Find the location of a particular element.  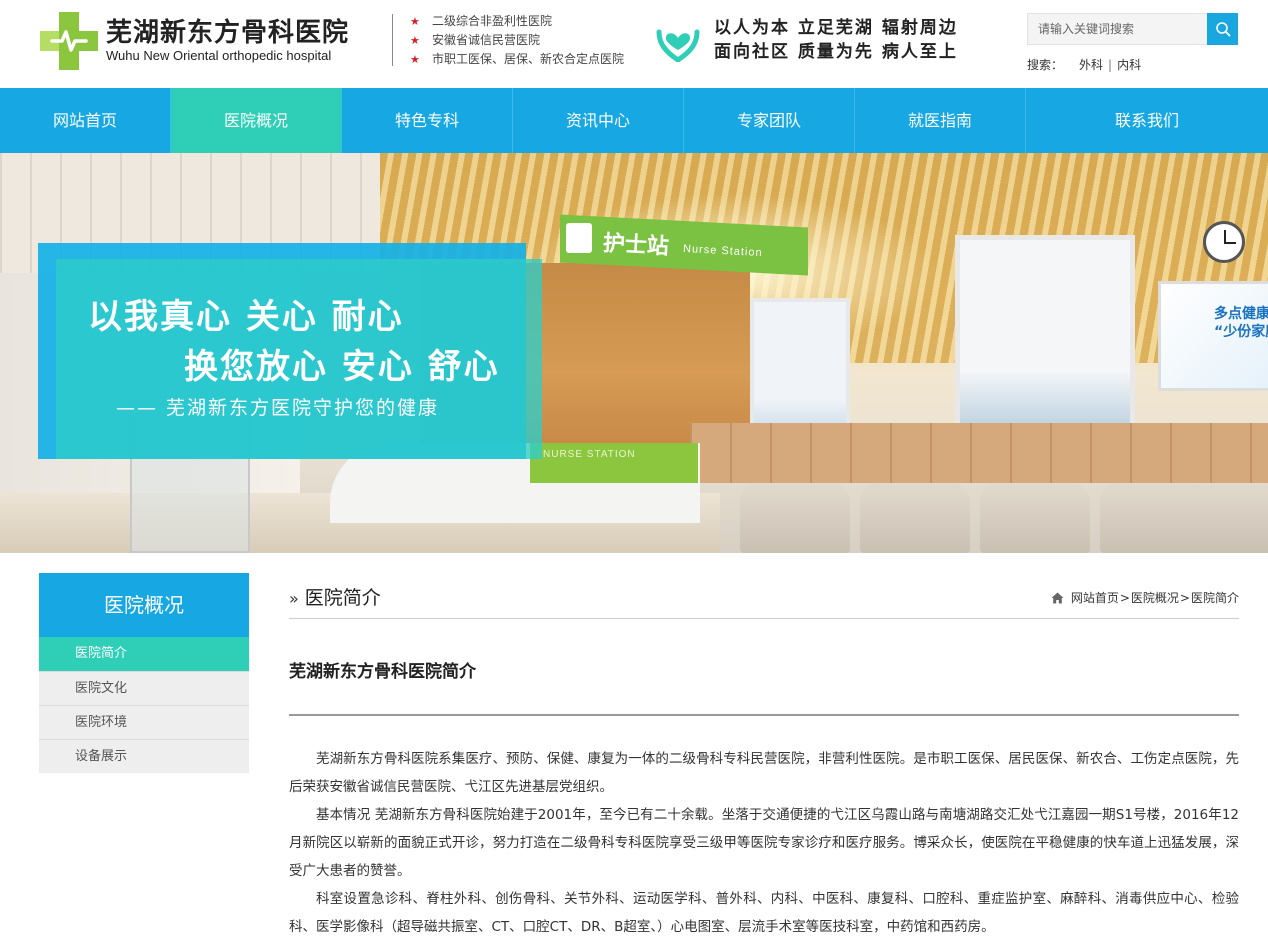

nav-item-overview: 医院概况 is located at coordinates (256, 120).